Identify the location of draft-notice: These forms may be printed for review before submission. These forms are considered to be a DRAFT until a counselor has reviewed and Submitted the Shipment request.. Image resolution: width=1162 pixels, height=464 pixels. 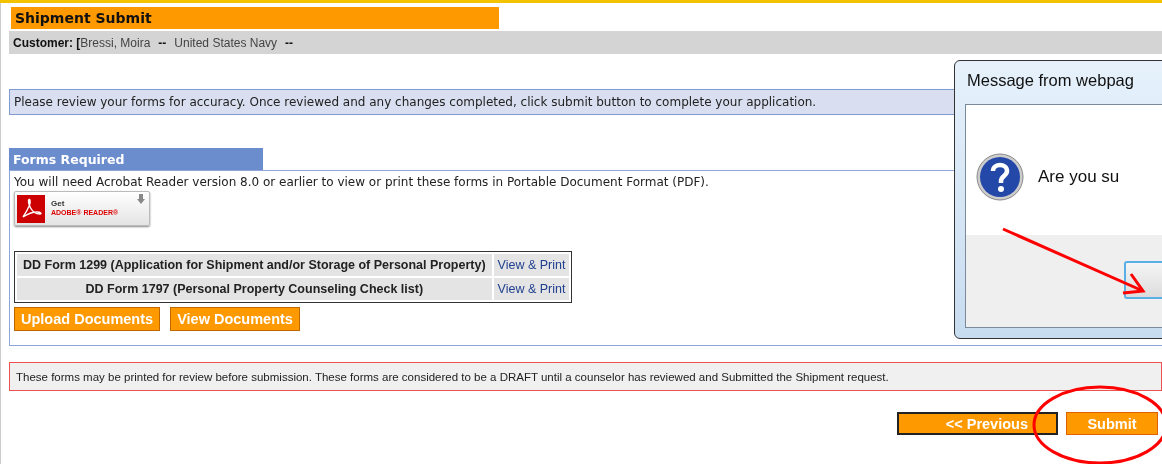
(585, 376).